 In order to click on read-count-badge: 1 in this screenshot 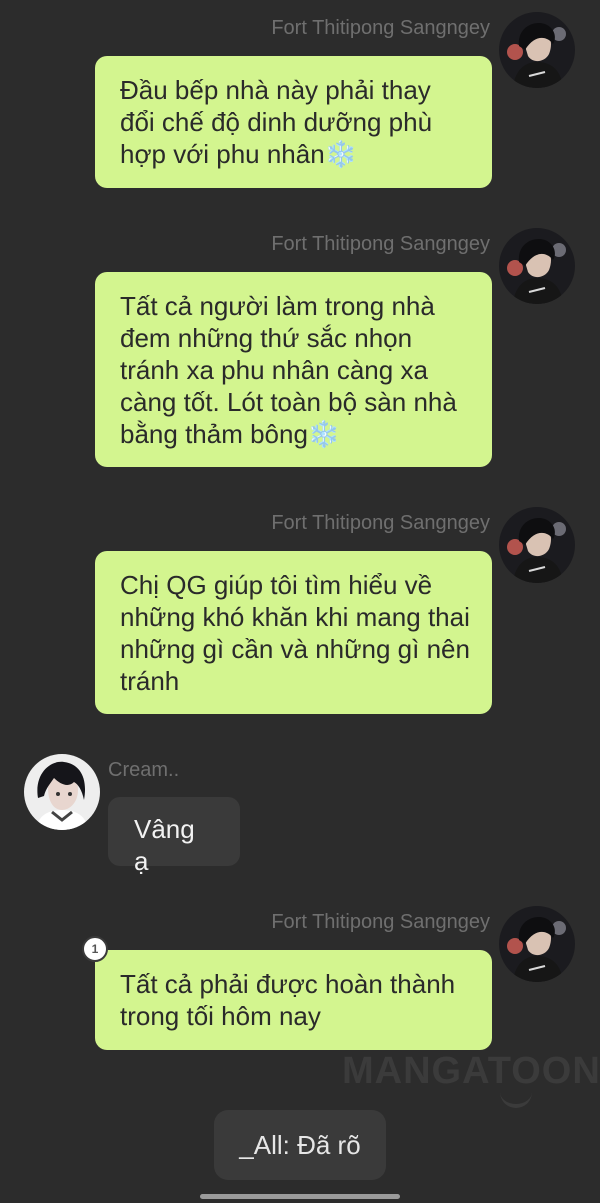, I will do `click(95, 949)`.